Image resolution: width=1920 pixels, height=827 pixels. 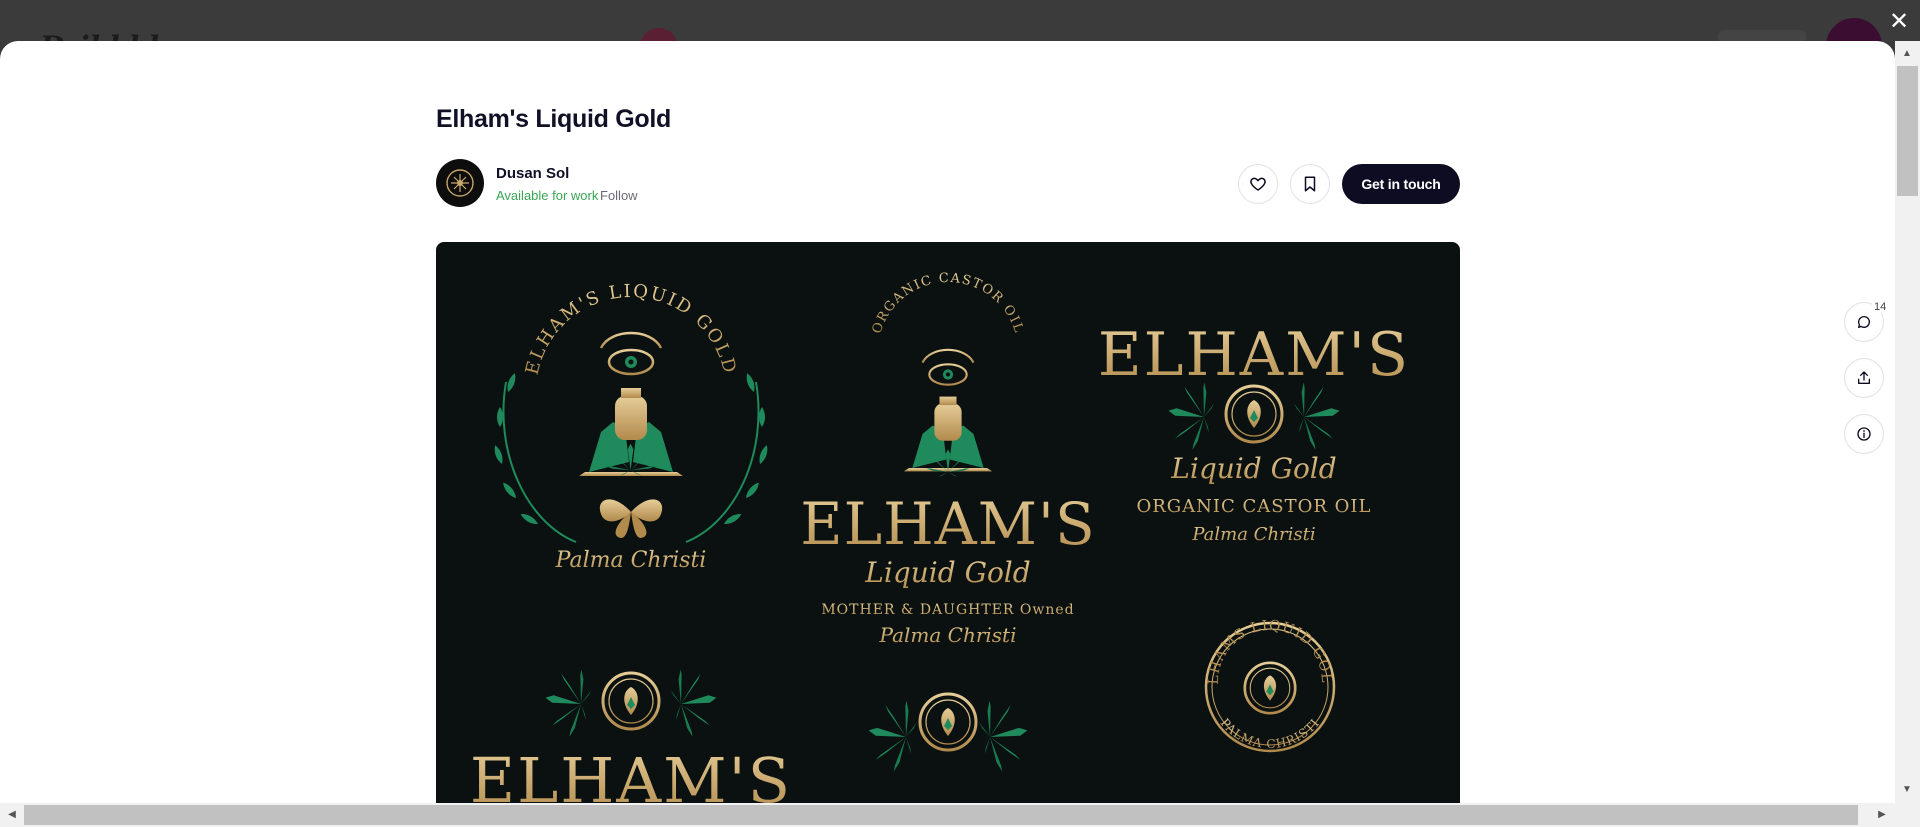 What do you see at coordinates (532, 173) in the screenshot?
I see `author-name: Dusan Sol` at bounding box center [532, 173].